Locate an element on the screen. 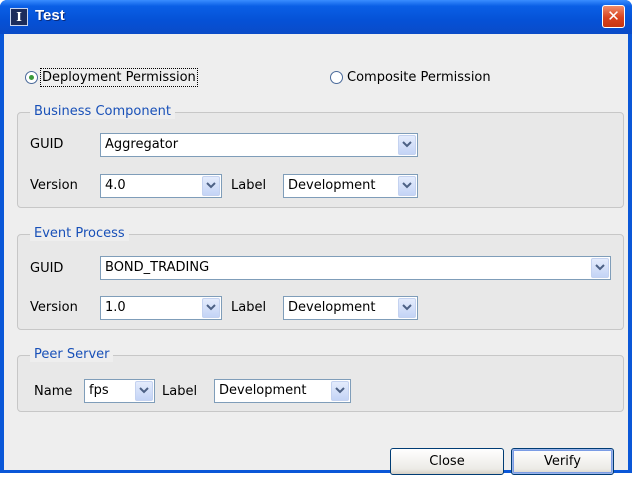 The width and height of the screenshot is (632, 495). deployment-permission-radio is located at coordinates (31, 77).